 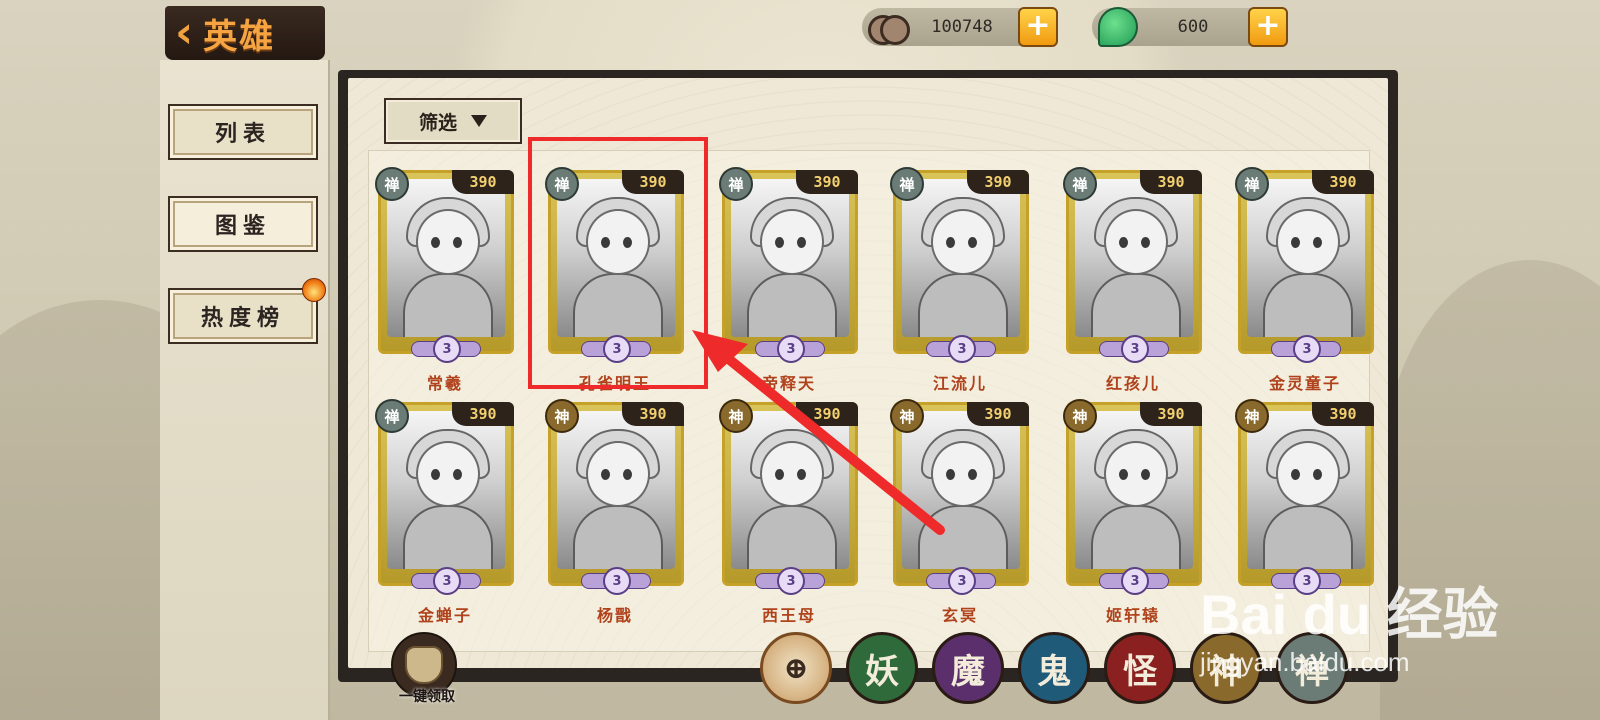 I want to click on claim-all-button: 一键领取, so click(x=425, y=674).